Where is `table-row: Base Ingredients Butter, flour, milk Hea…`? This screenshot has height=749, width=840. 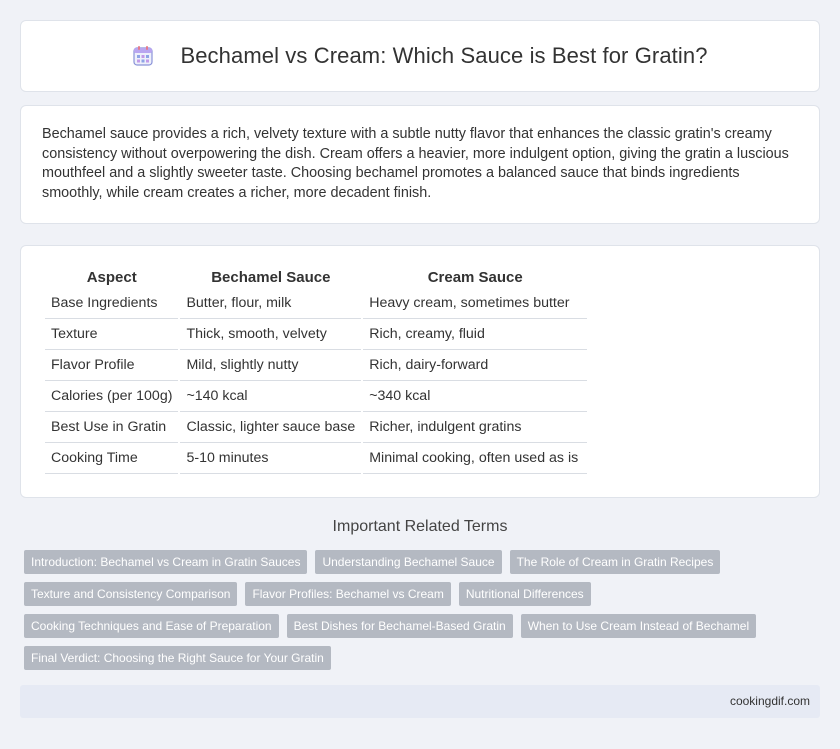 table-row: Base Ingredients Butter, flour, milk Hea… is located at coordinates (316, 303).